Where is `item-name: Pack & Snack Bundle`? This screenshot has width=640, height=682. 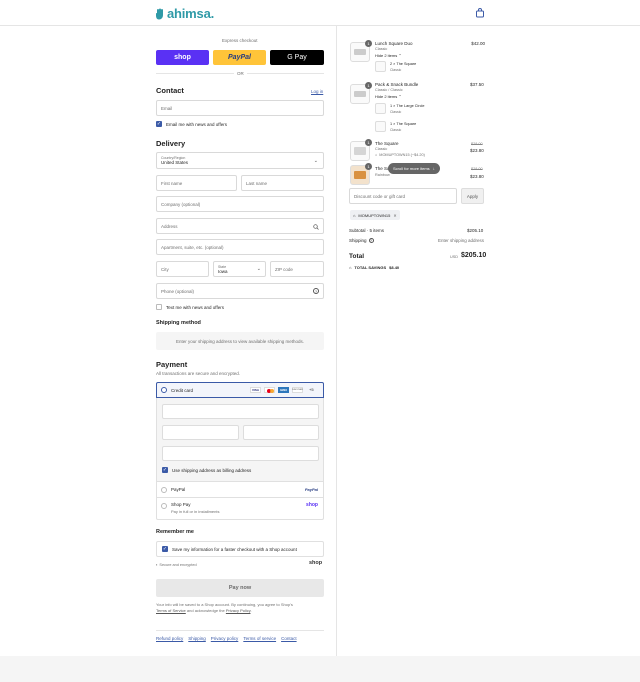
item-name: Pack & Snack Bundle is located at coordinates (397, 84).